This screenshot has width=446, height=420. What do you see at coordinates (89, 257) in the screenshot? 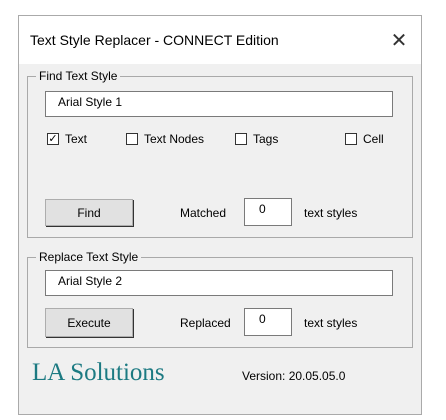
I see `replace-group-legend: Replace Text Style` at bounding box center [89, 257].